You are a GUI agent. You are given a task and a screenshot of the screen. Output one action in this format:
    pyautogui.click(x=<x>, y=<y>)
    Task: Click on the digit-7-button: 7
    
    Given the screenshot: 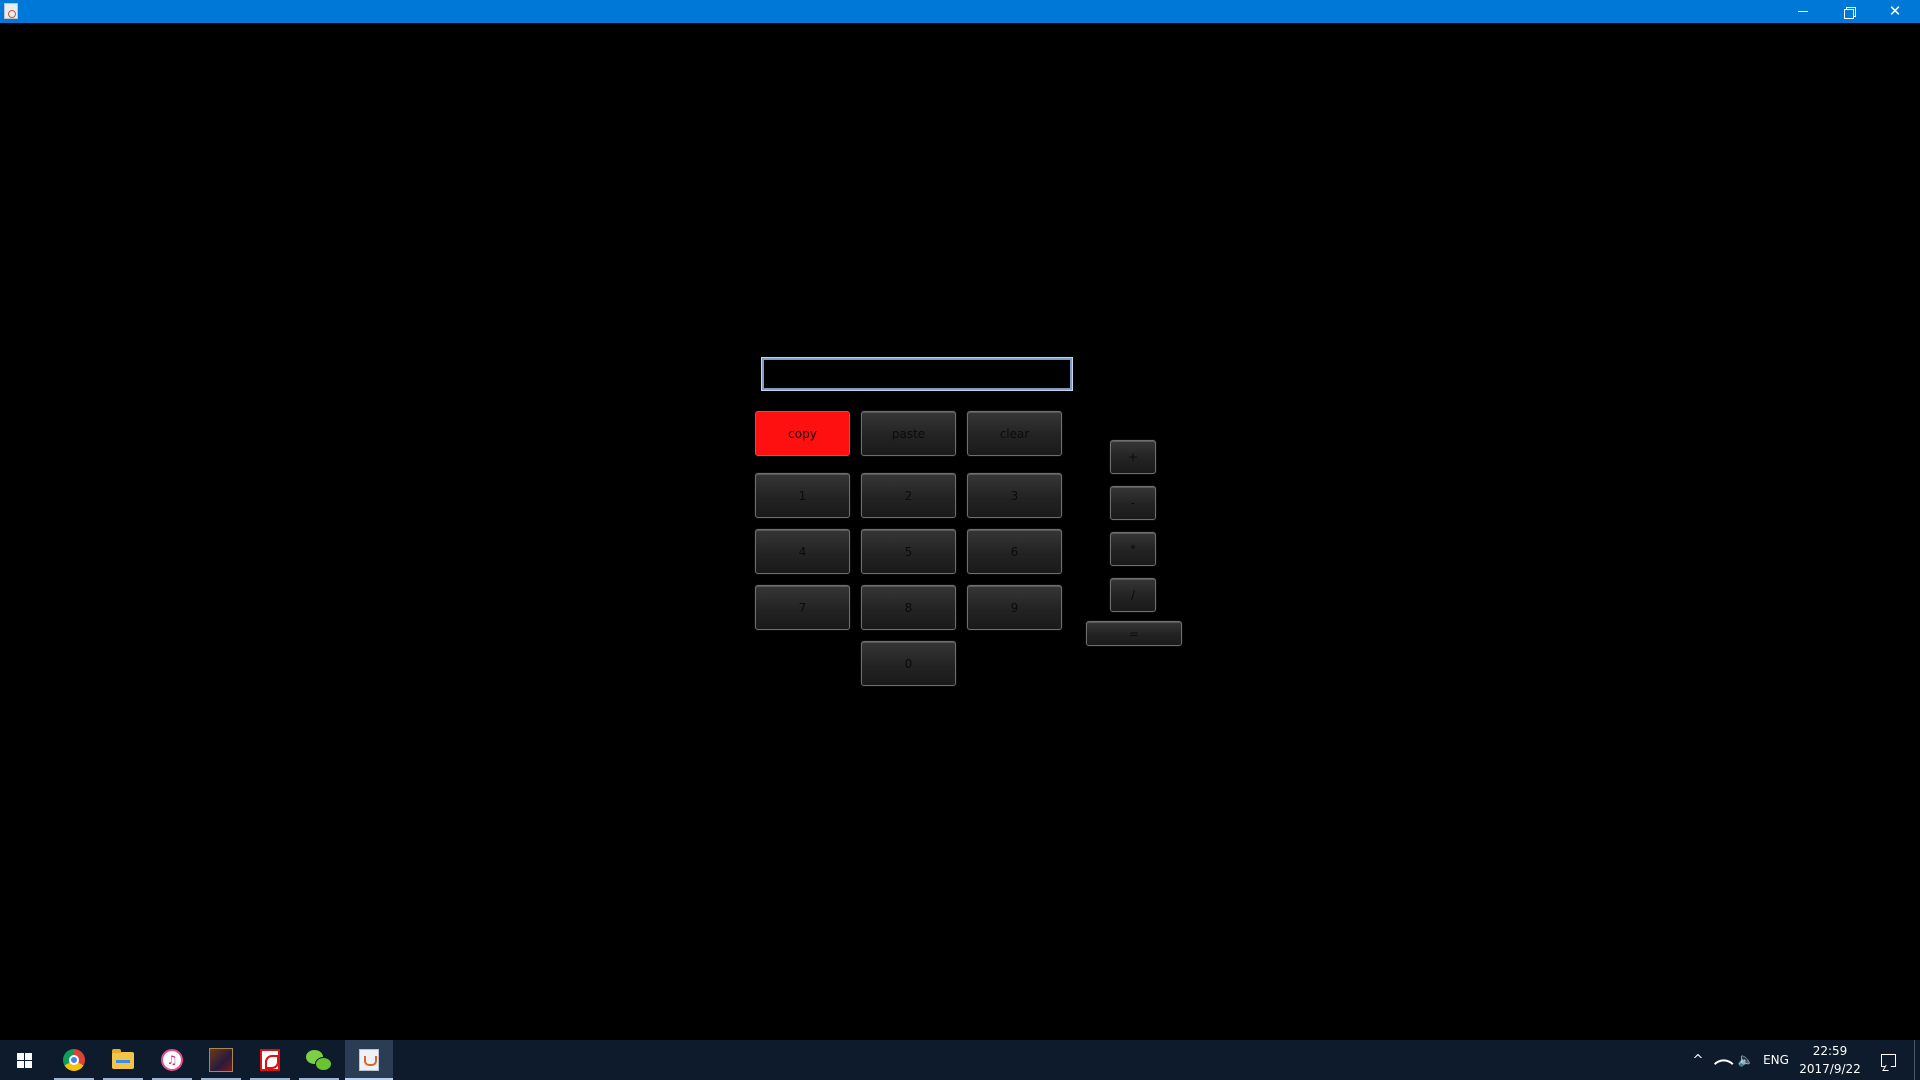 What is the action you would take?
    pyautogui.click(x=802, y=607)
    